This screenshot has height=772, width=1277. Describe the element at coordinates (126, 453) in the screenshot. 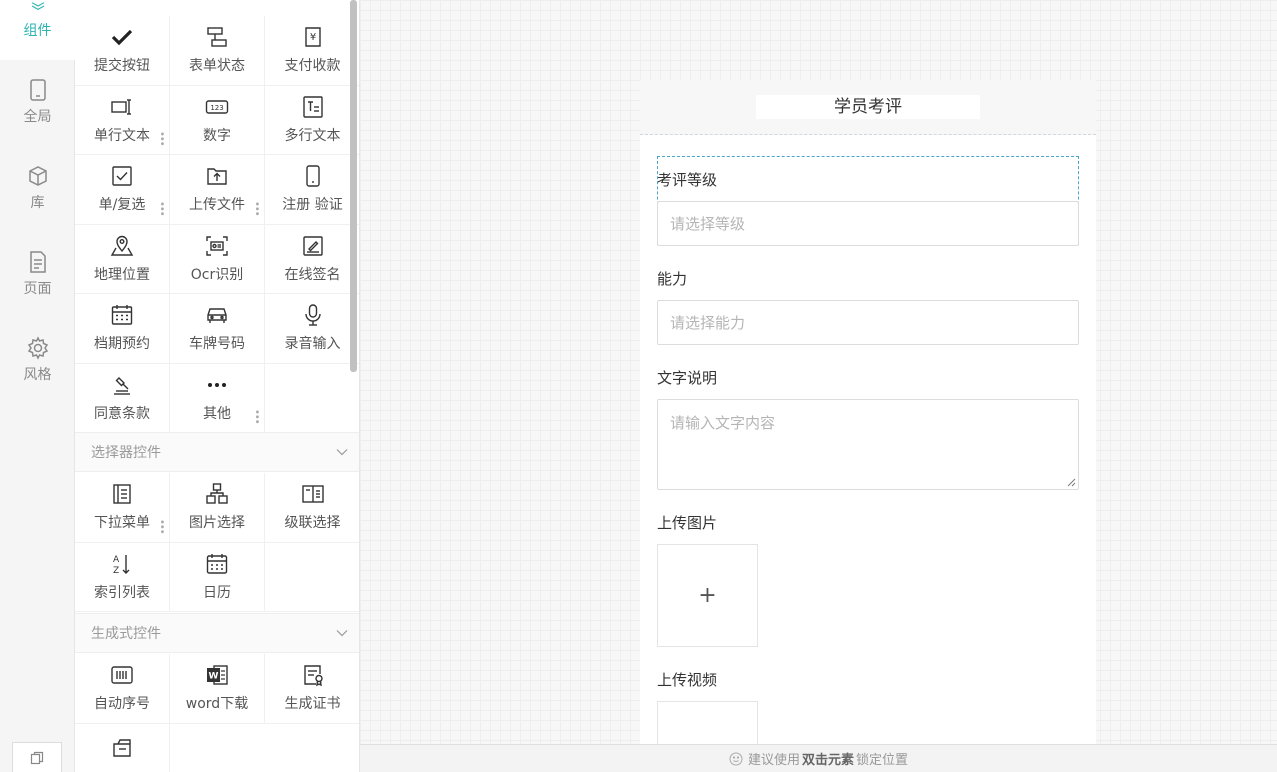

I see `section-title: 选择器控件` at that location.